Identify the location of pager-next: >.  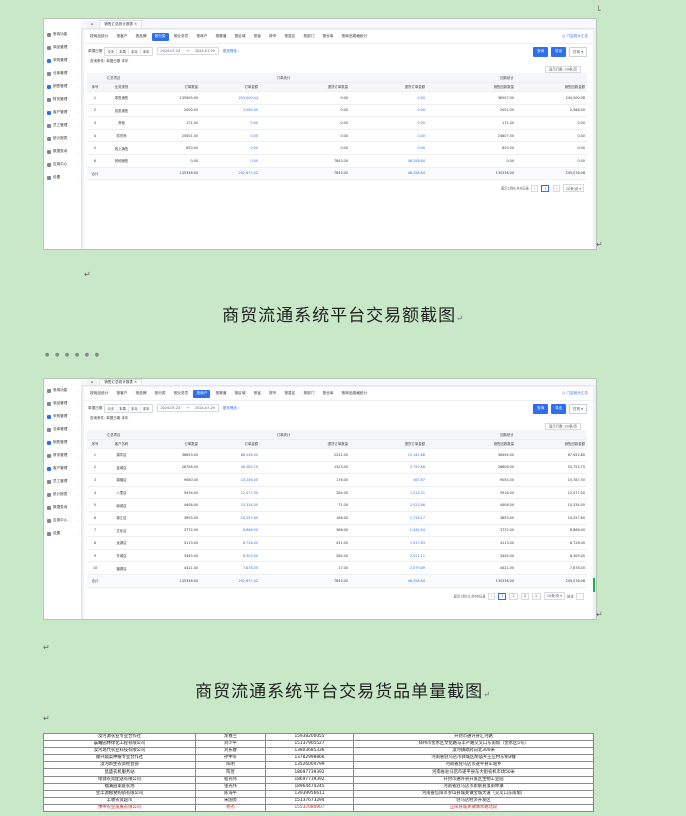
(536, 596).